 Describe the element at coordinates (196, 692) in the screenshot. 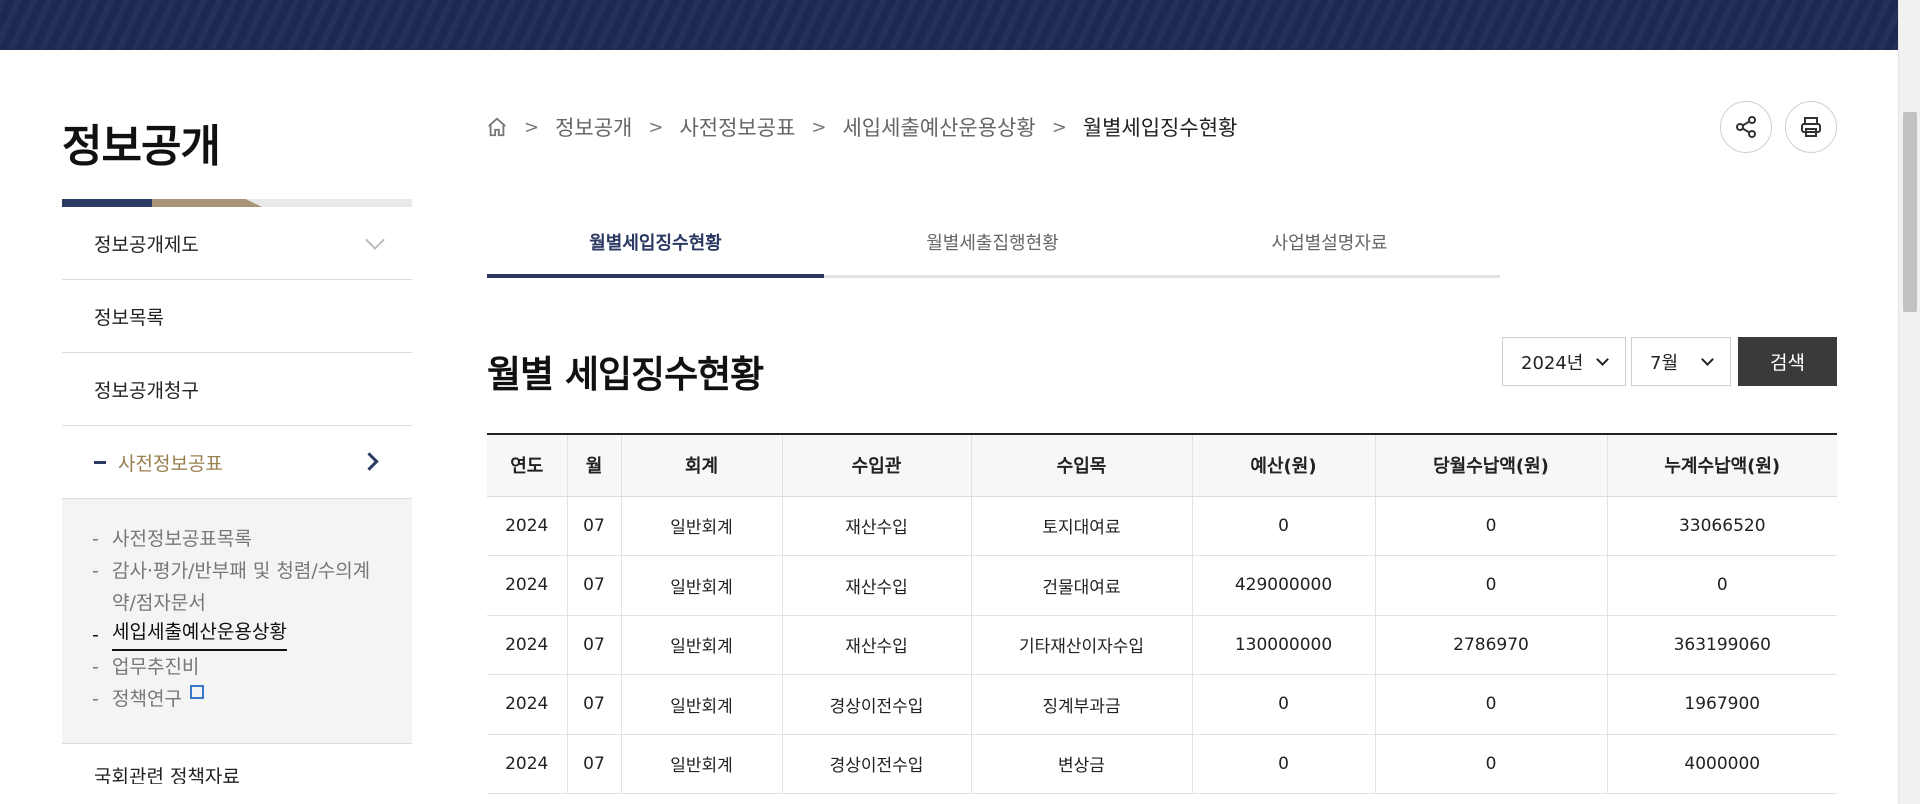

I see `external-link-icon` at that location.